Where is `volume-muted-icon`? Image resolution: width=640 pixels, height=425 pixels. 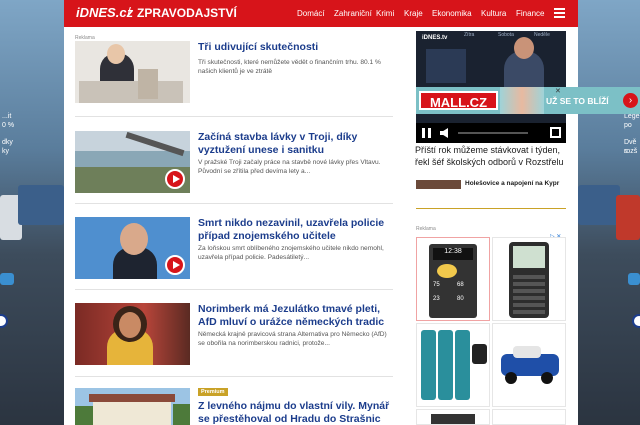 volume-muted-icon is located at coordinates (444, 133).